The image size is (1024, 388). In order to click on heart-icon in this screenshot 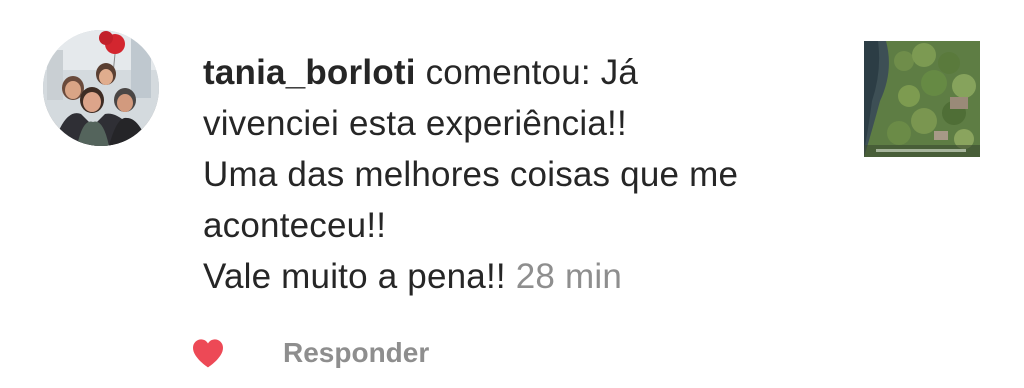, I will do `click(208, 353)`.